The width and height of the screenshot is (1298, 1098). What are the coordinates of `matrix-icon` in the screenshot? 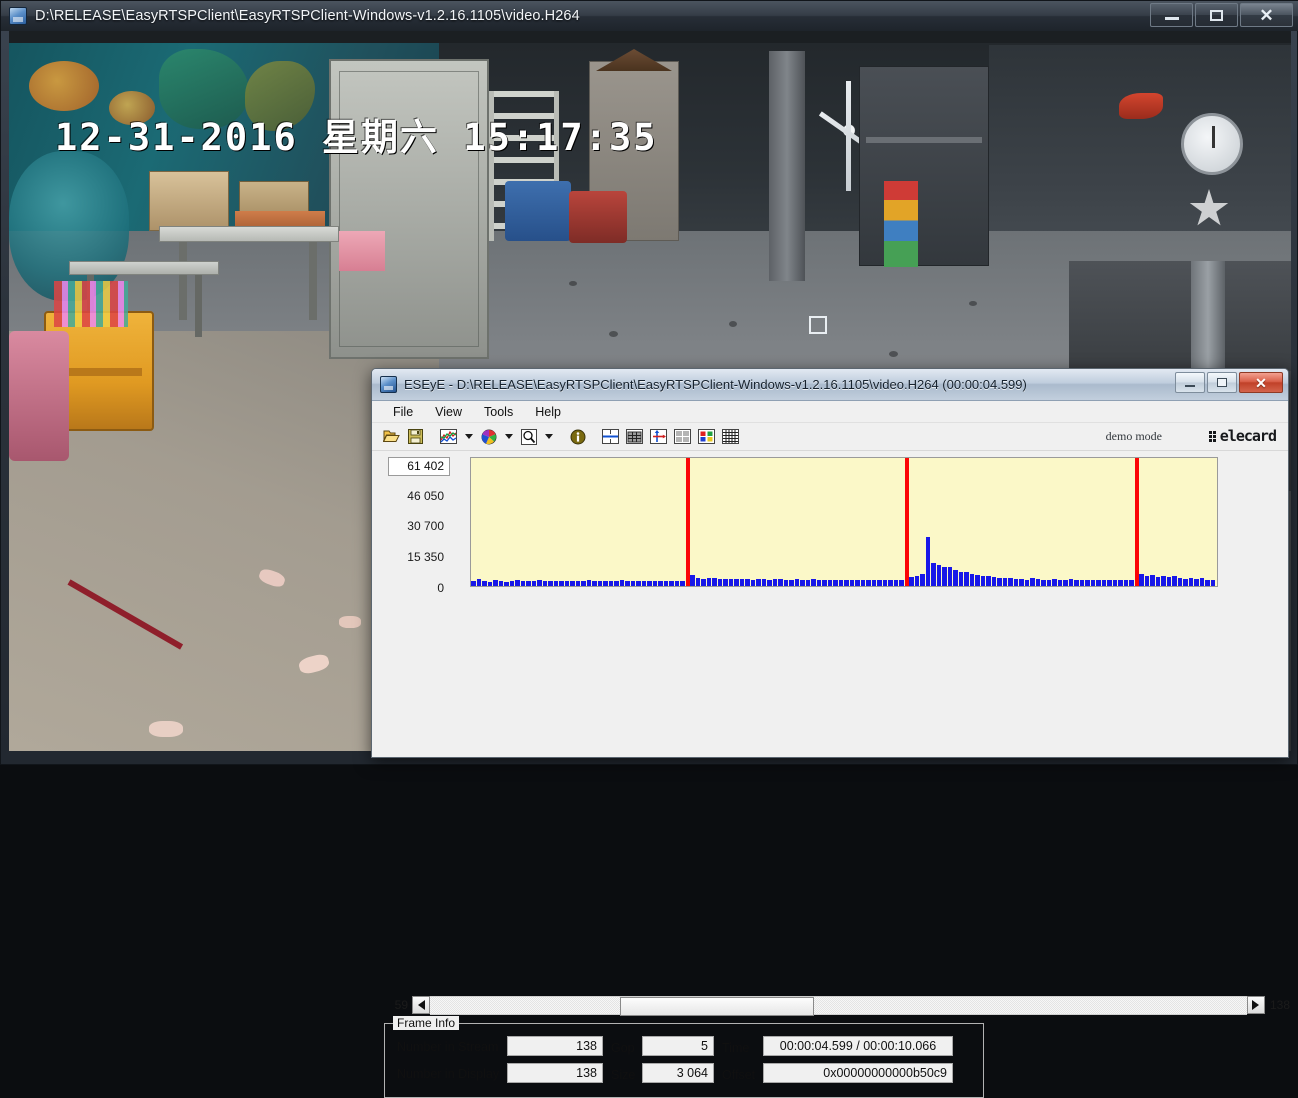 It's located at (730, 436).